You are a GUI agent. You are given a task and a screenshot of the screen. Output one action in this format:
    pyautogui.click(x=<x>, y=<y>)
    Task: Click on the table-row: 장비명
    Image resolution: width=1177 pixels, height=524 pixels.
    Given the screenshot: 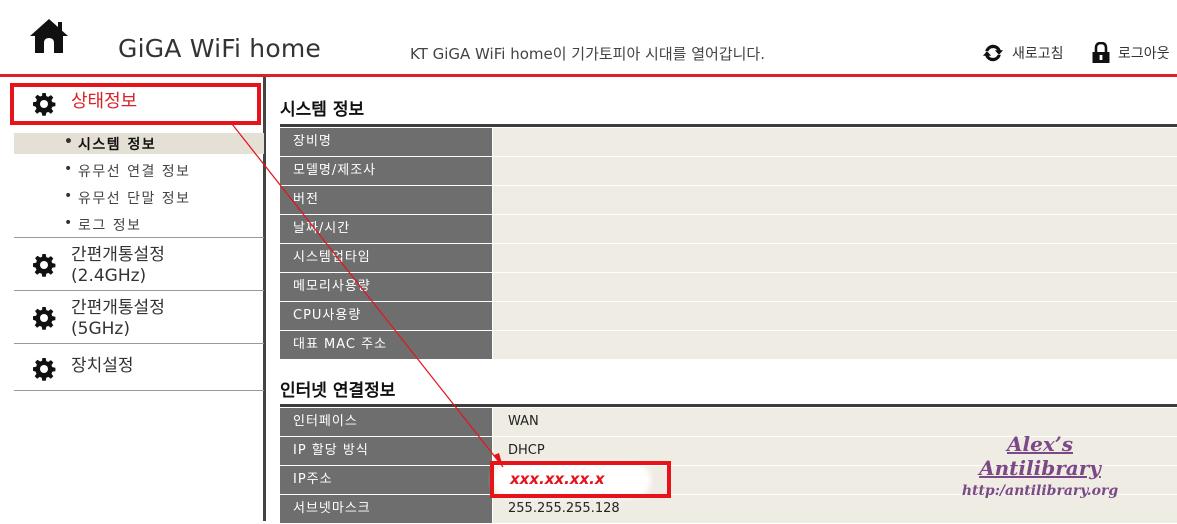 What is the action you would take?
    pyautogui.click(x=728, y=142)
    